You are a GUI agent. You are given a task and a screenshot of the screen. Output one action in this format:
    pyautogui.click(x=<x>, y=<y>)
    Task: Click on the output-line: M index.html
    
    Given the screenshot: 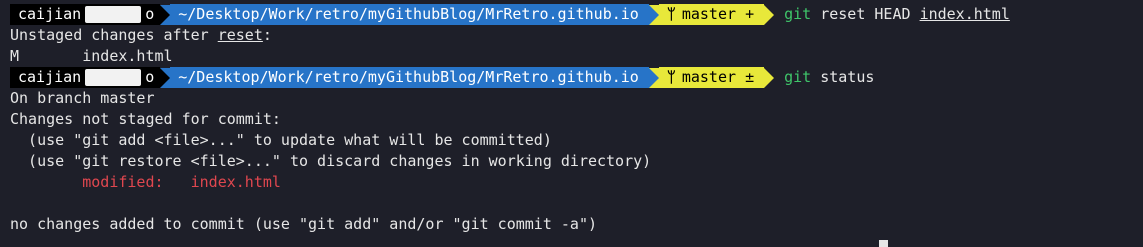 What is the action you would take?
    pyautogui.click(x=91, y=56)
    